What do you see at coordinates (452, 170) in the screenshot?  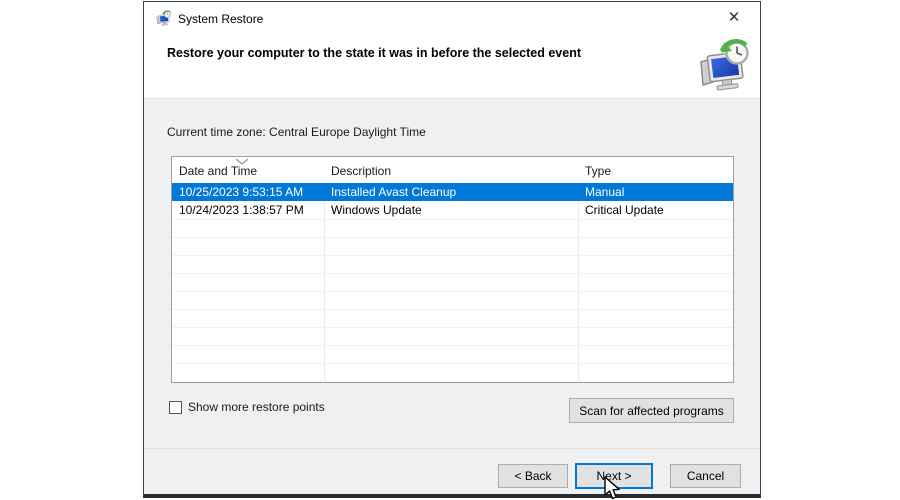 I see `table-header-row: Date and Time Description Type` at bounding box center [452, 170].